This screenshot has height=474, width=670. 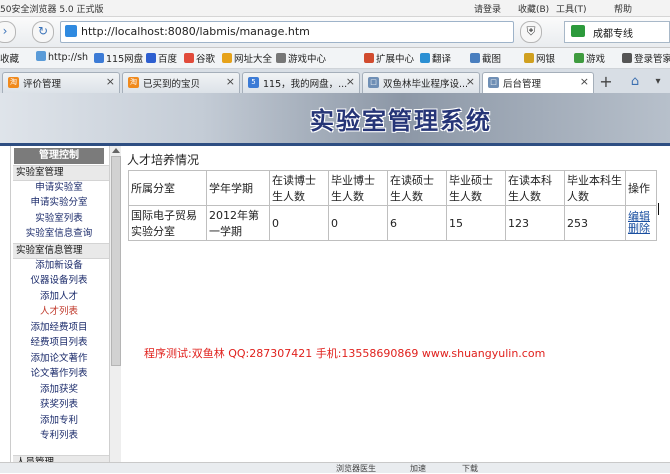 What do you see at coordinates (253, 82) in the screenshot?
I see `tab-favicon-icon: 5` at bounding box center [253, 82].